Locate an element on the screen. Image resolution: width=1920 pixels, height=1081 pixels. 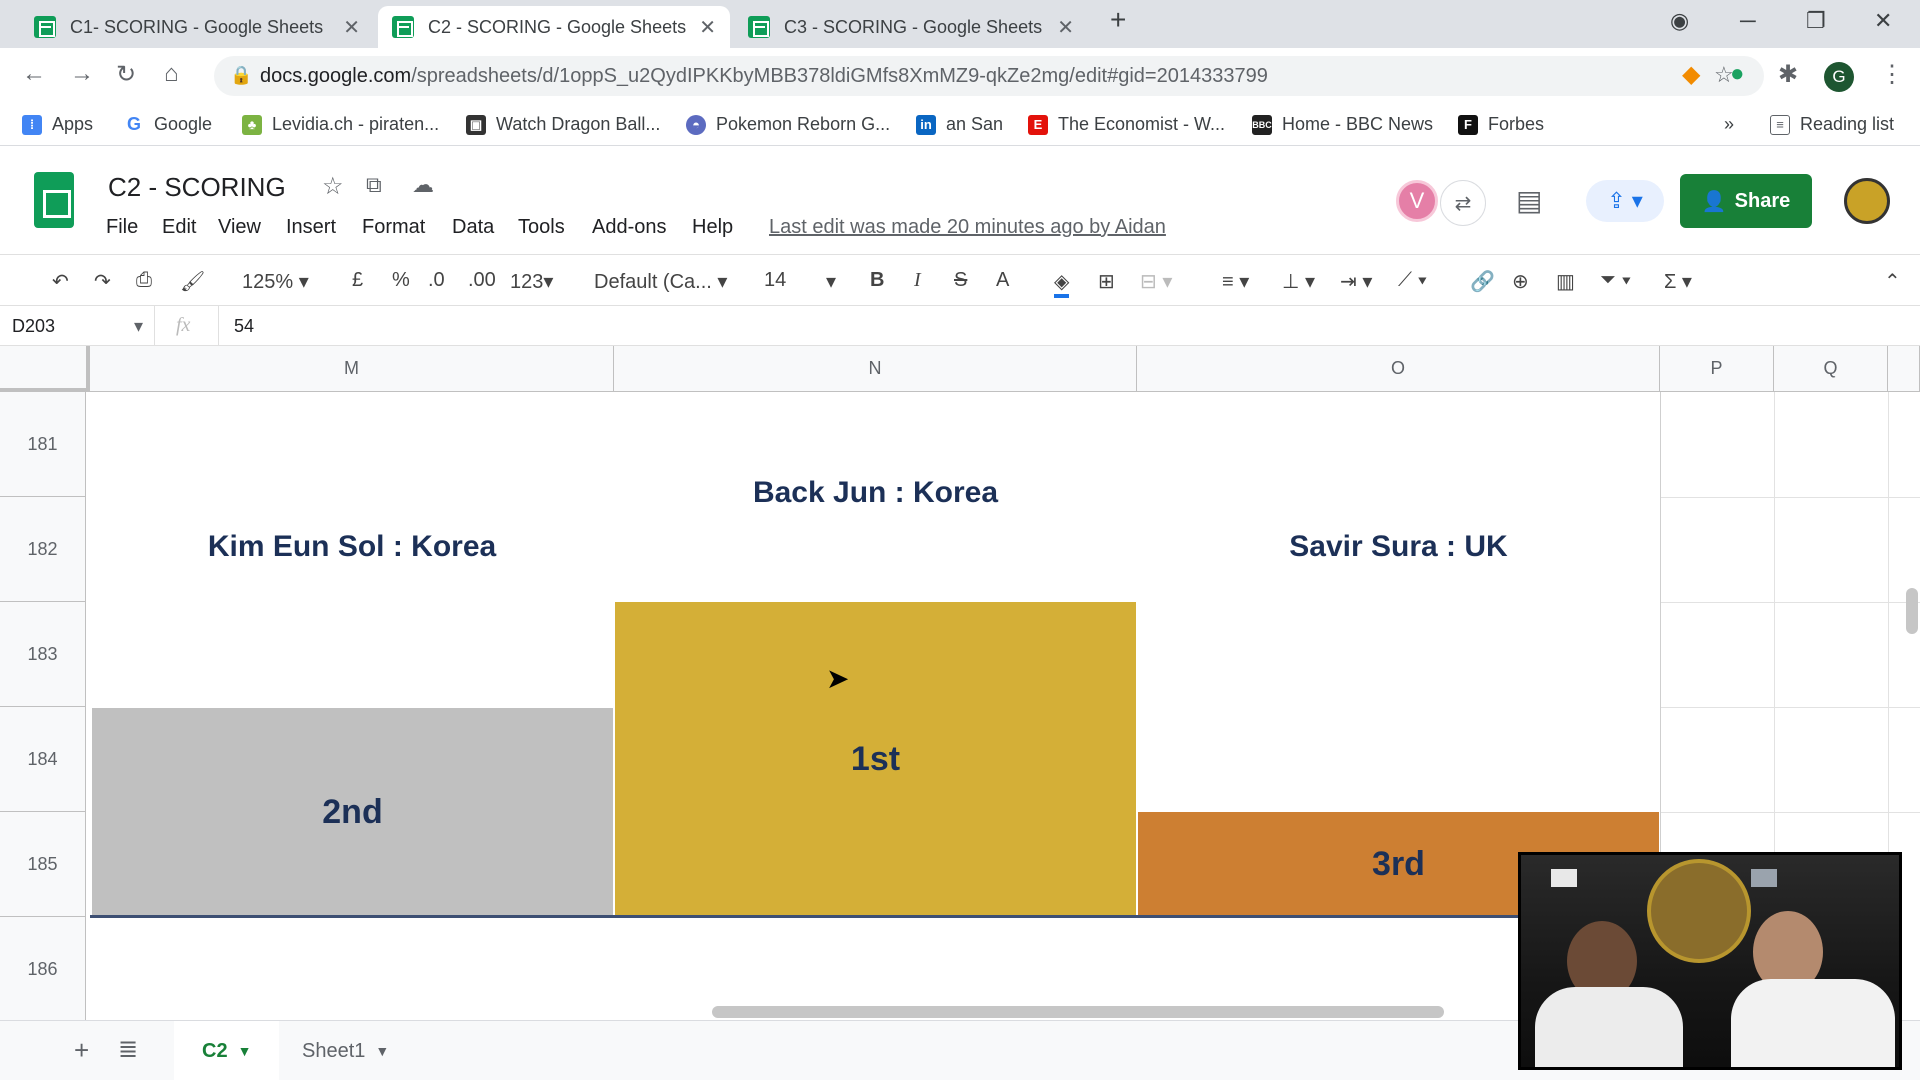
first-place-name: Back Jun : Korea is located at coordinates (875, 493).